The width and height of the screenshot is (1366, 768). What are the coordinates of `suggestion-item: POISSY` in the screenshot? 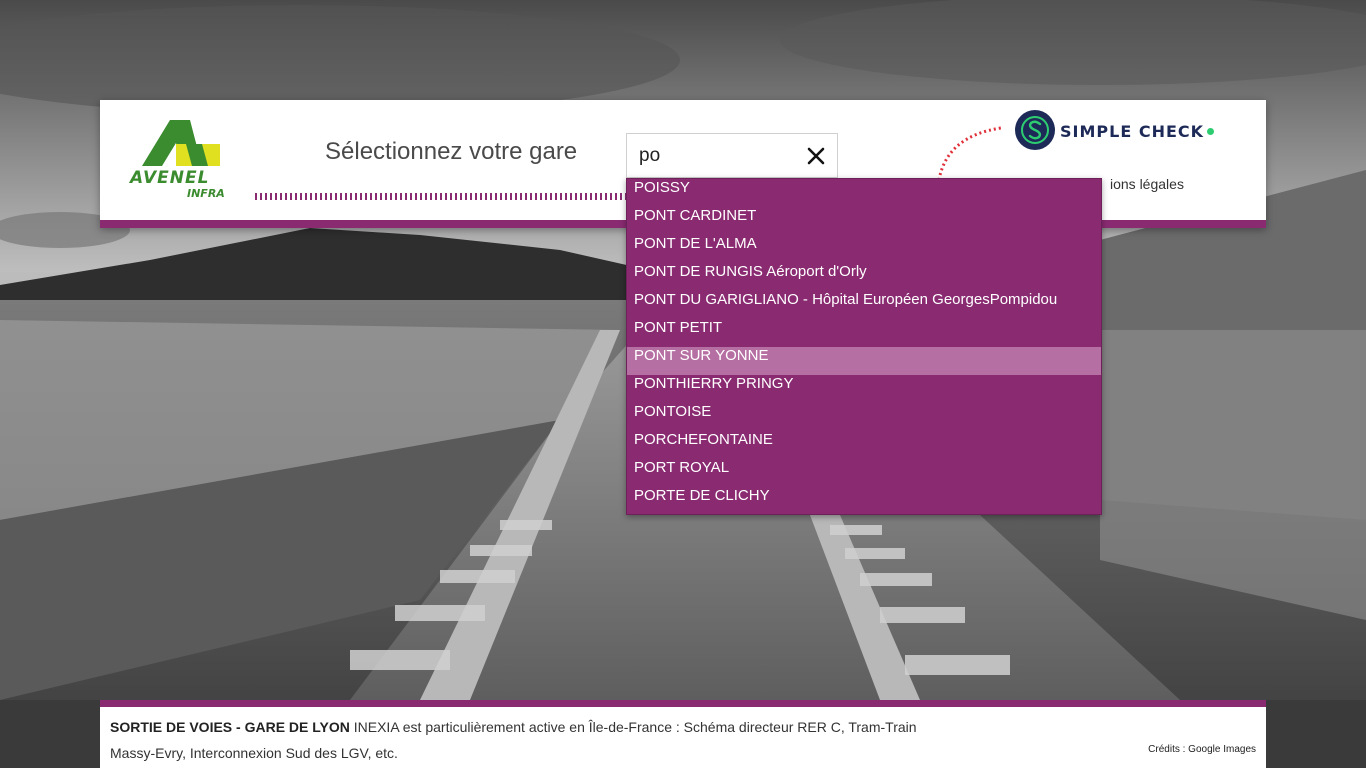 It's located at (864, 193).